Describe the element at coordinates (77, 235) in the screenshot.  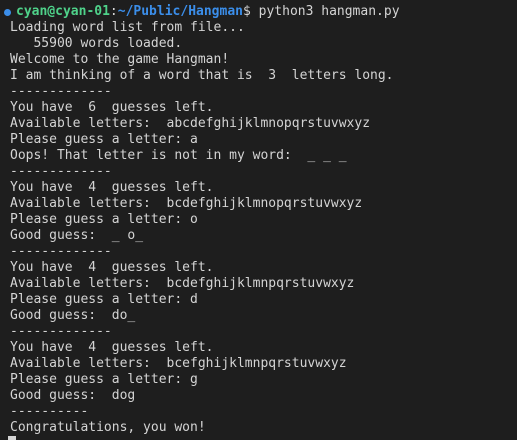
I see `output-line: Good guess: _ o_` at that location.